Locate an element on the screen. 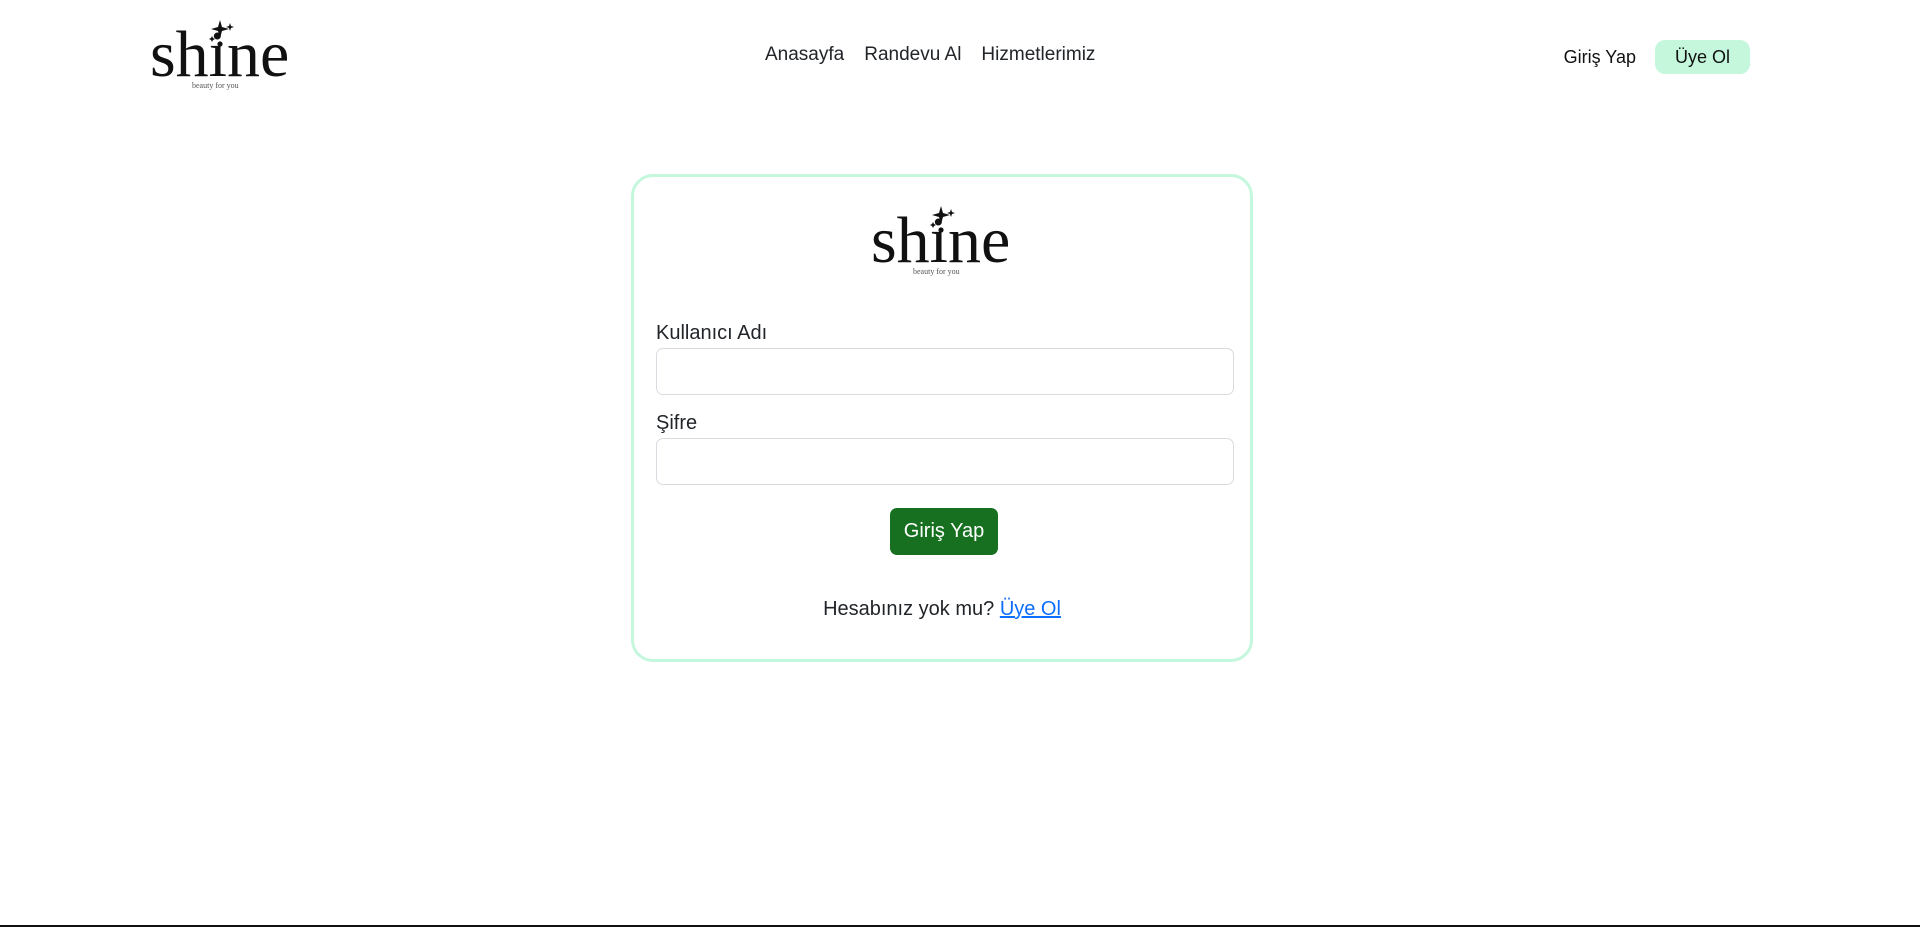  main-nav: Anasayfa Randevu Al Hizmetlerimiz is located at coordinates (930, 55).